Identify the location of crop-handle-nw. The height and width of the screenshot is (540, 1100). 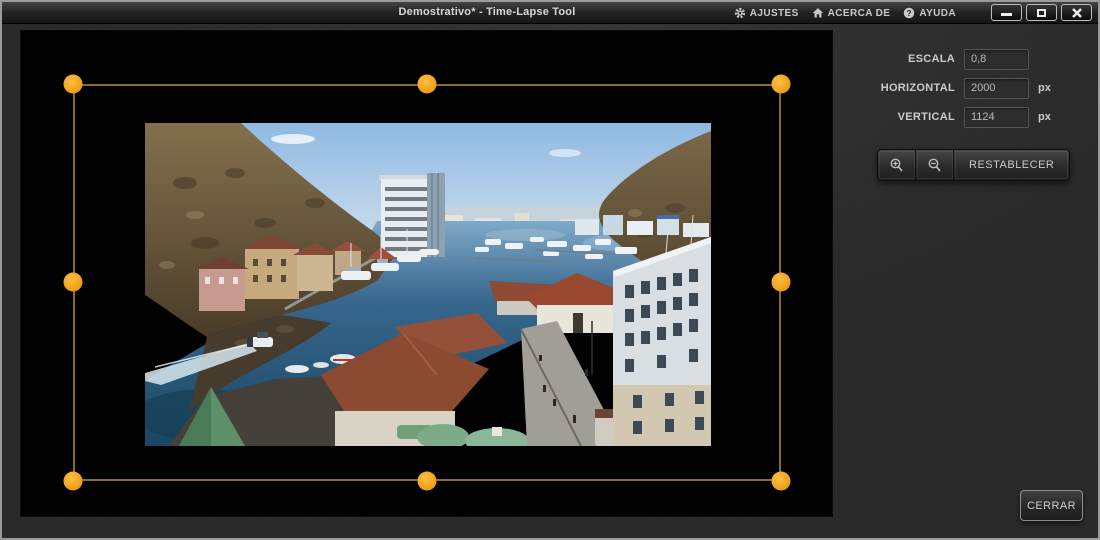
(73, 84).